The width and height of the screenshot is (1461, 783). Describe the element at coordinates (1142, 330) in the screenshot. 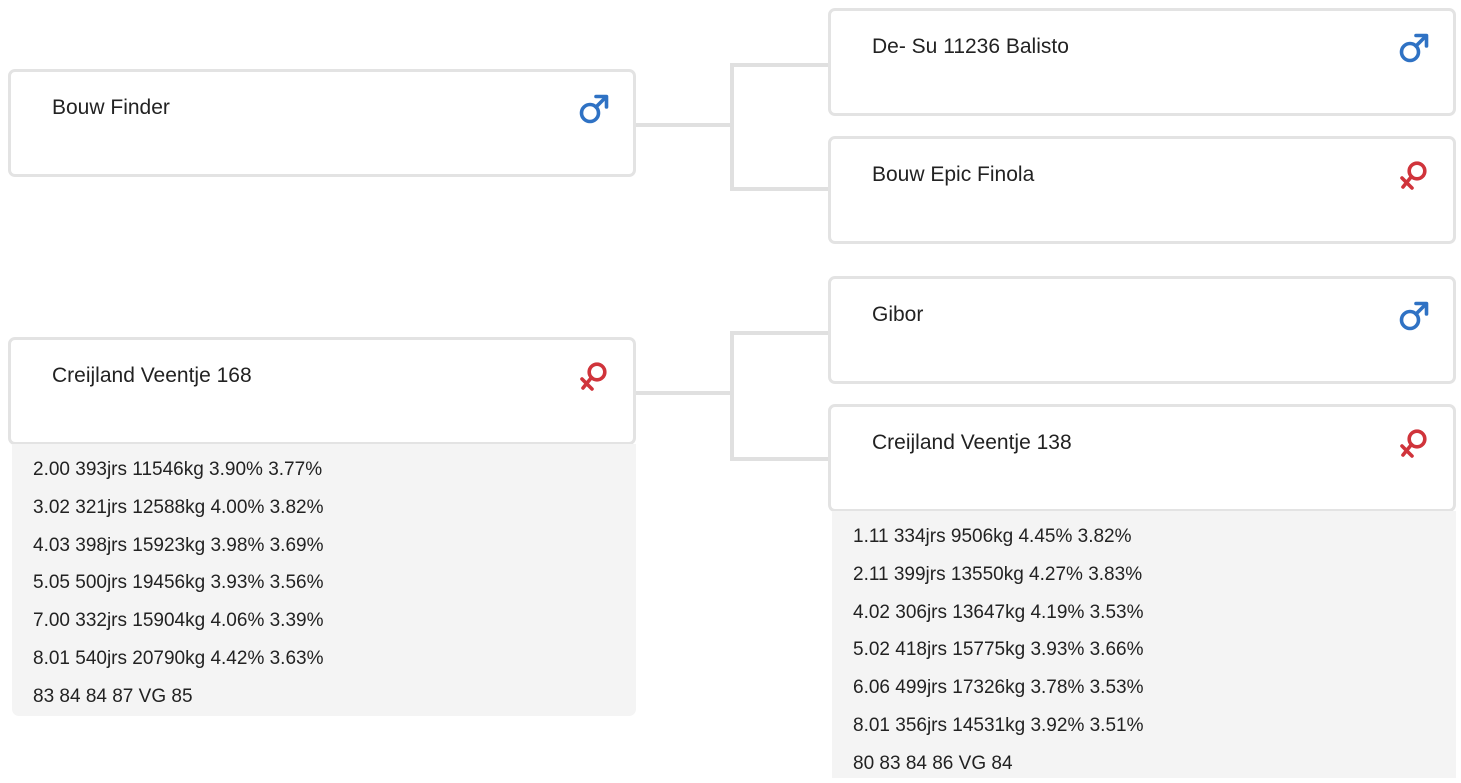

I see `dam-sire-card: Gibor` at that location.